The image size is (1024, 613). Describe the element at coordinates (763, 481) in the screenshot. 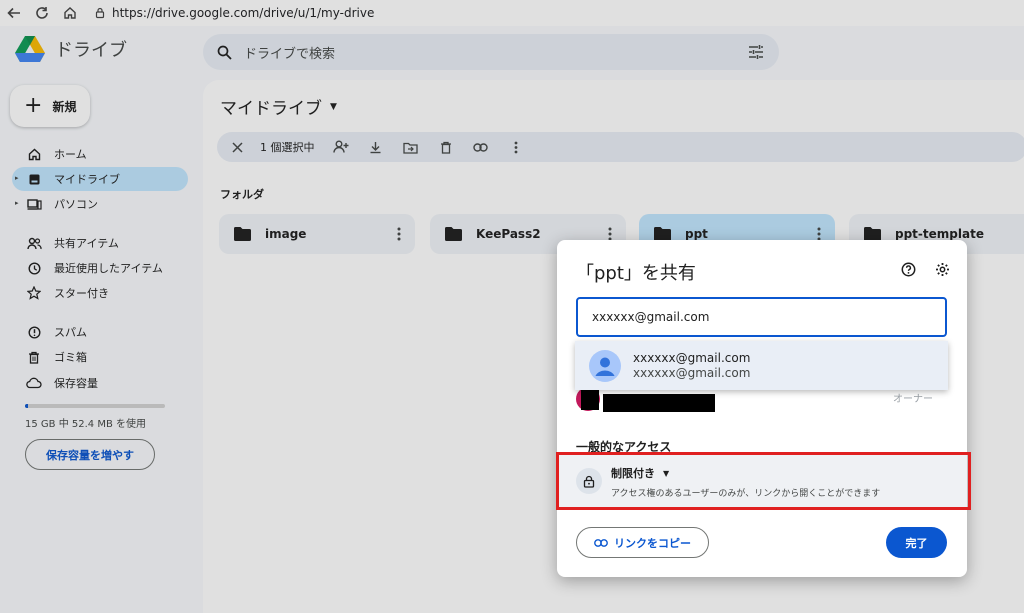

I see `annotation-highlight-box` at that location.